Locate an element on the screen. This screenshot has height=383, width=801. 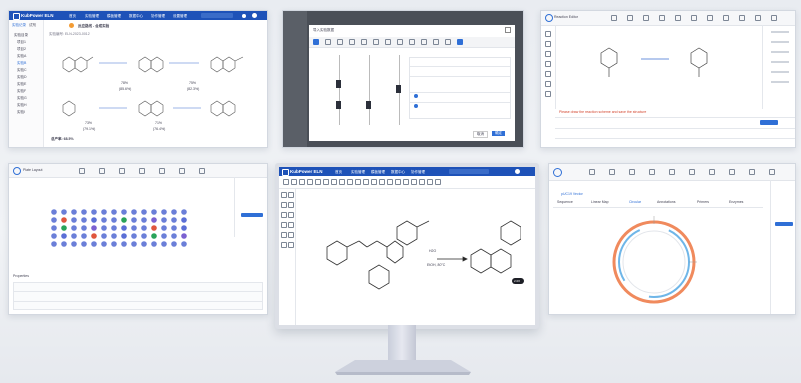
sidebar-item: 实验E is located at coordinates (21, 84).